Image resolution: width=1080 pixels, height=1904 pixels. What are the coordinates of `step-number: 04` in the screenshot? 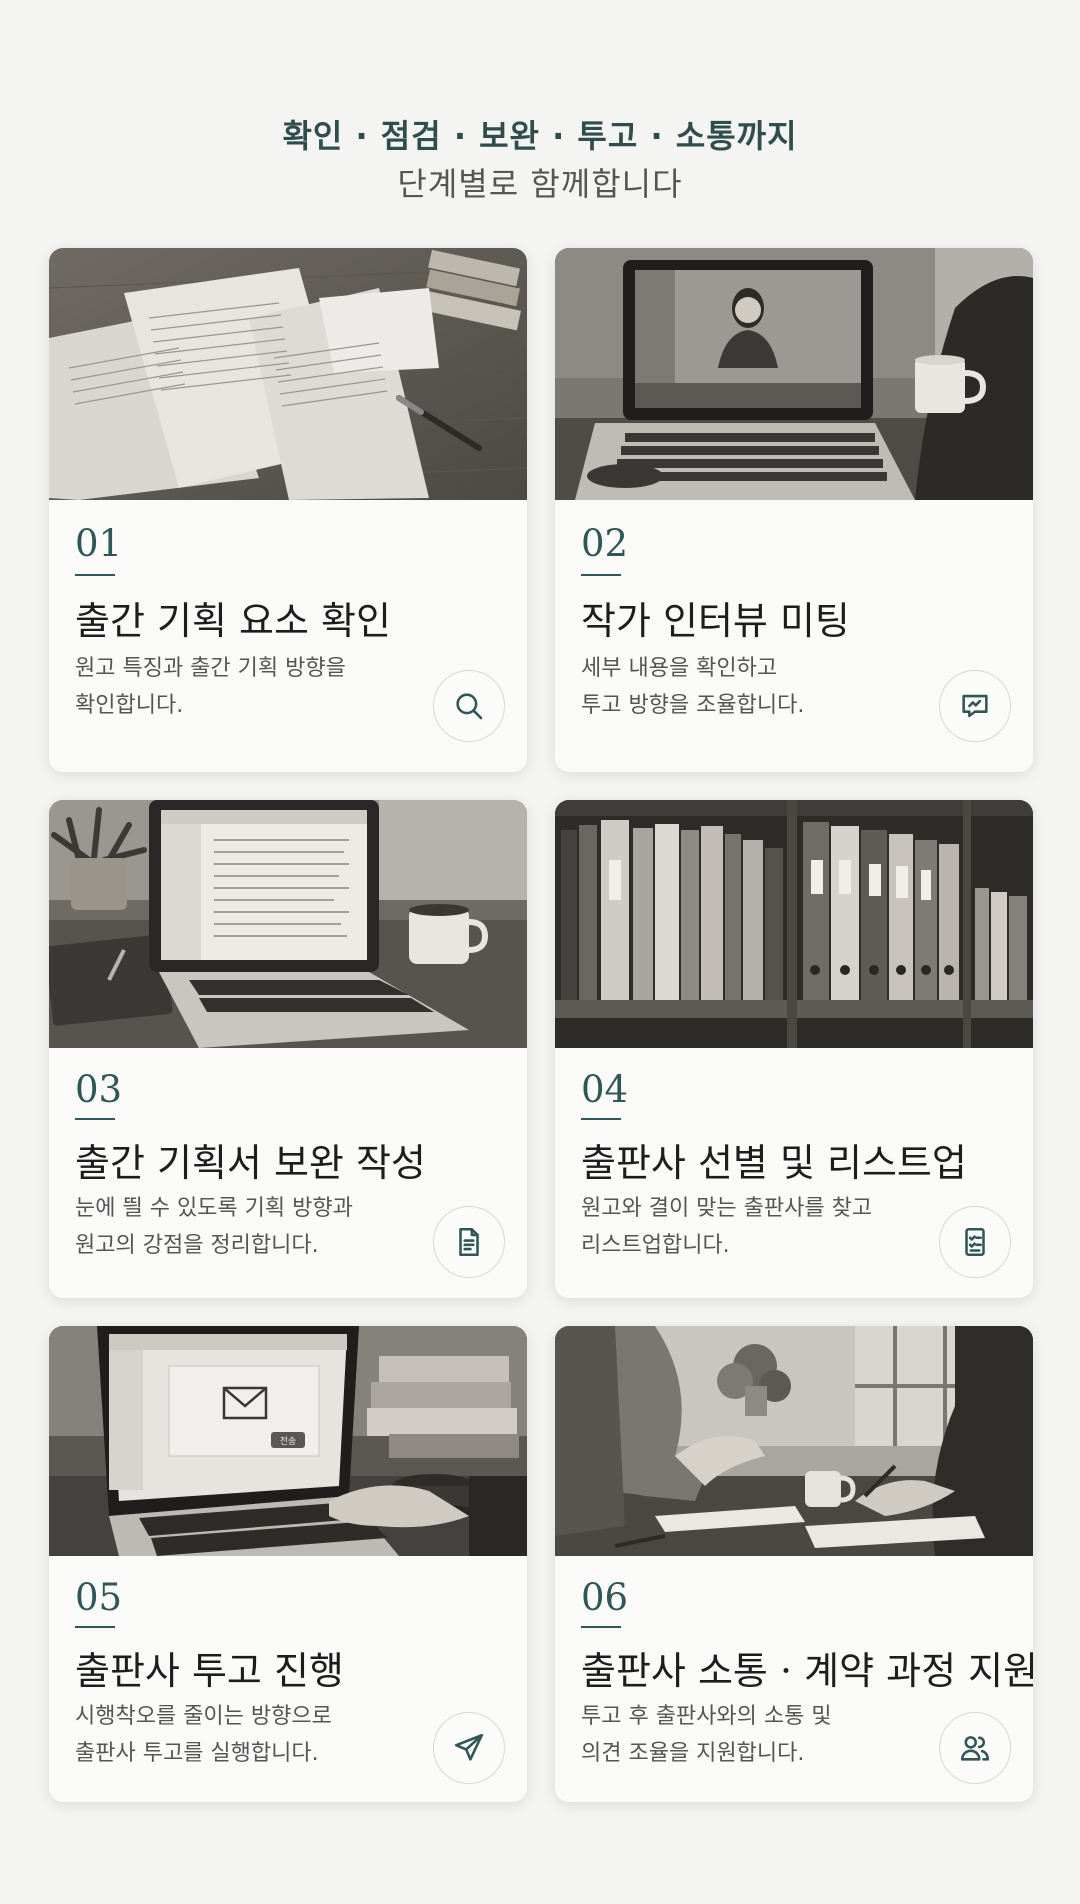 It's located at (605, 1089).